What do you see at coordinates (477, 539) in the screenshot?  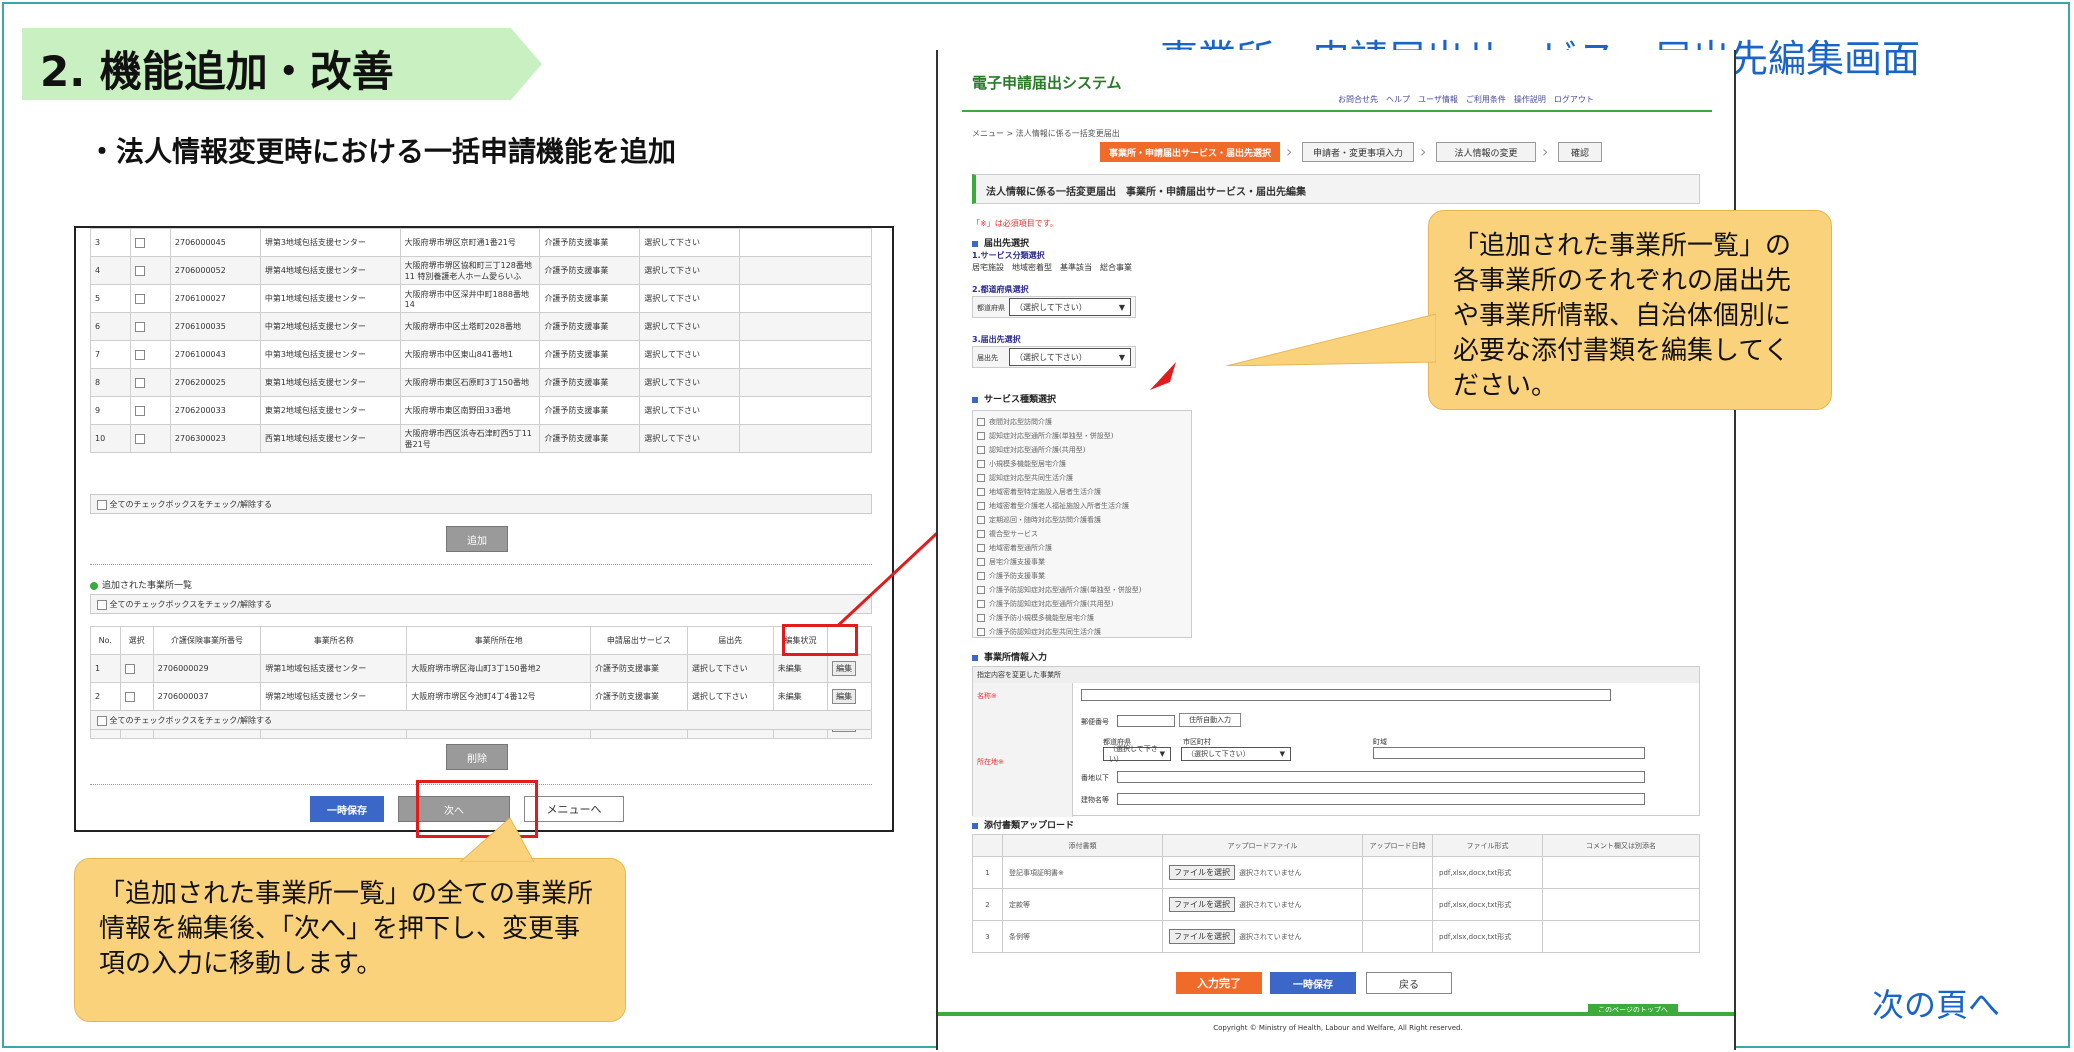 I see `add-button: 追加` at bounding box center [477, 539].